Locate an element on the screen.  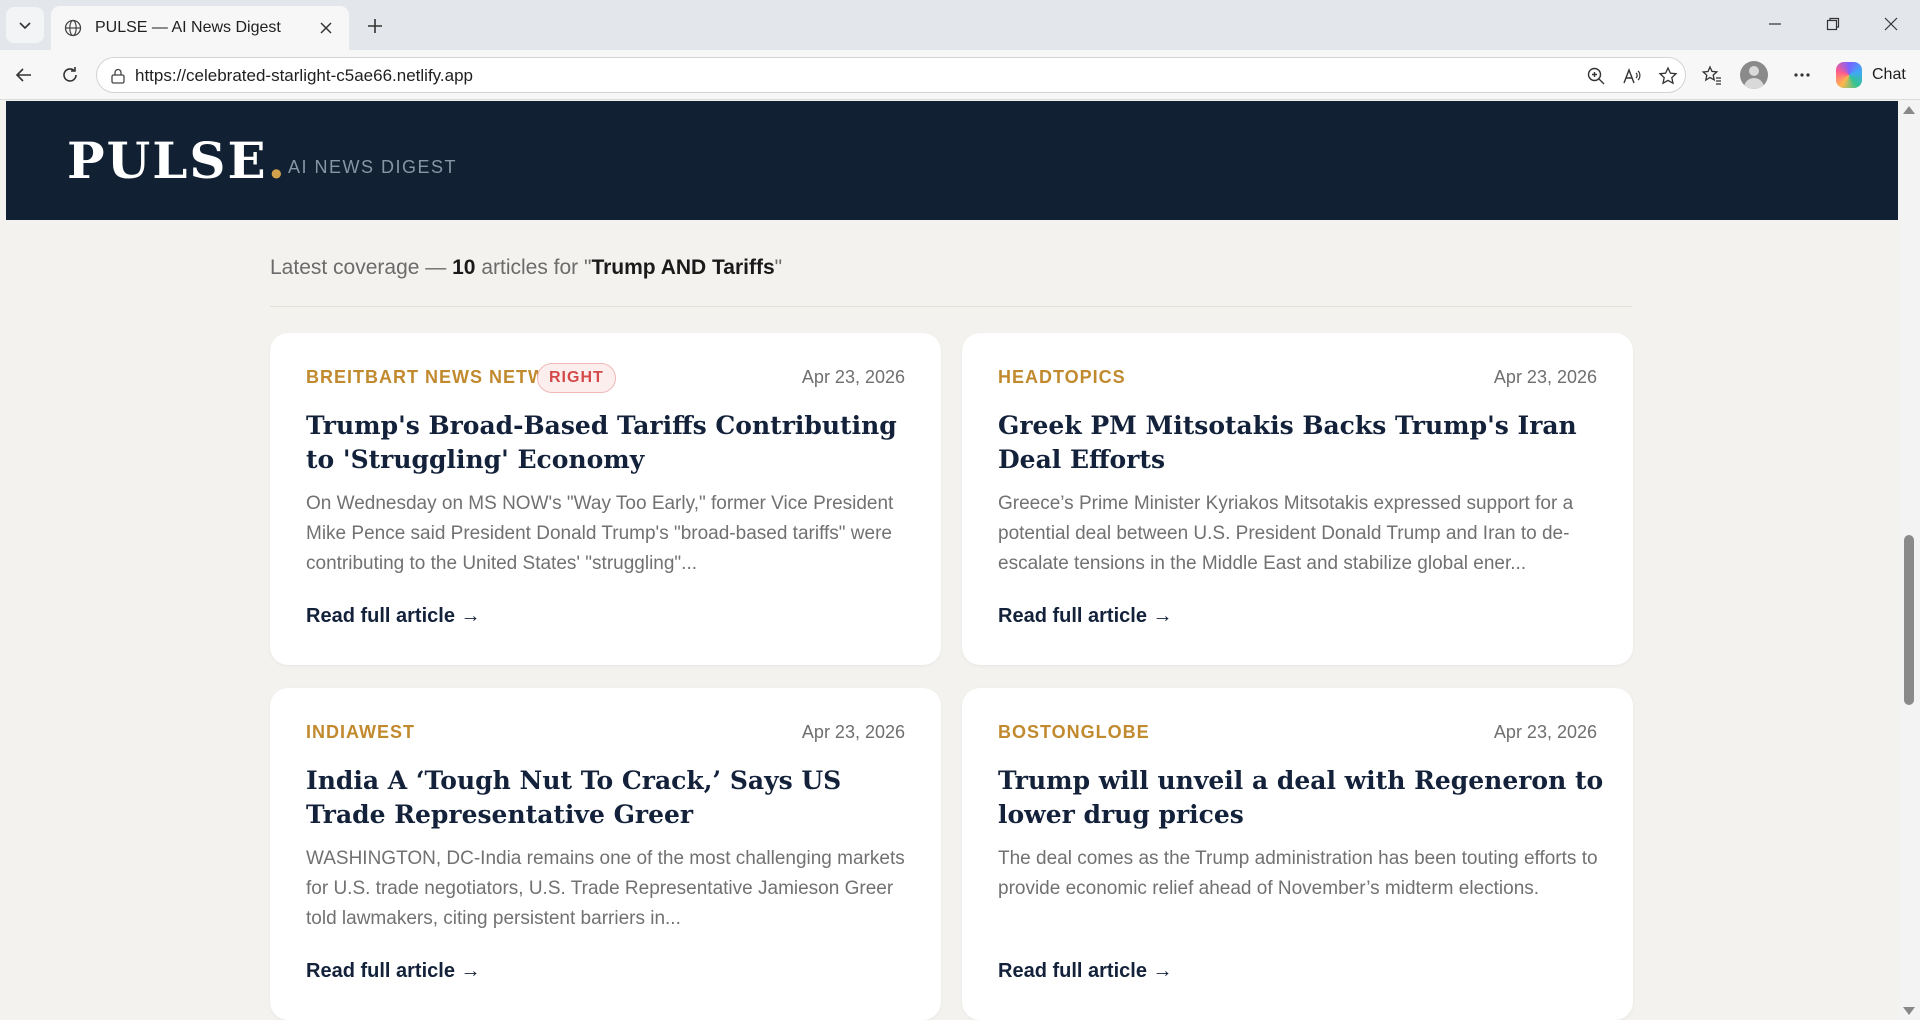
close-tab-icon is located at coordinates (326, 28).